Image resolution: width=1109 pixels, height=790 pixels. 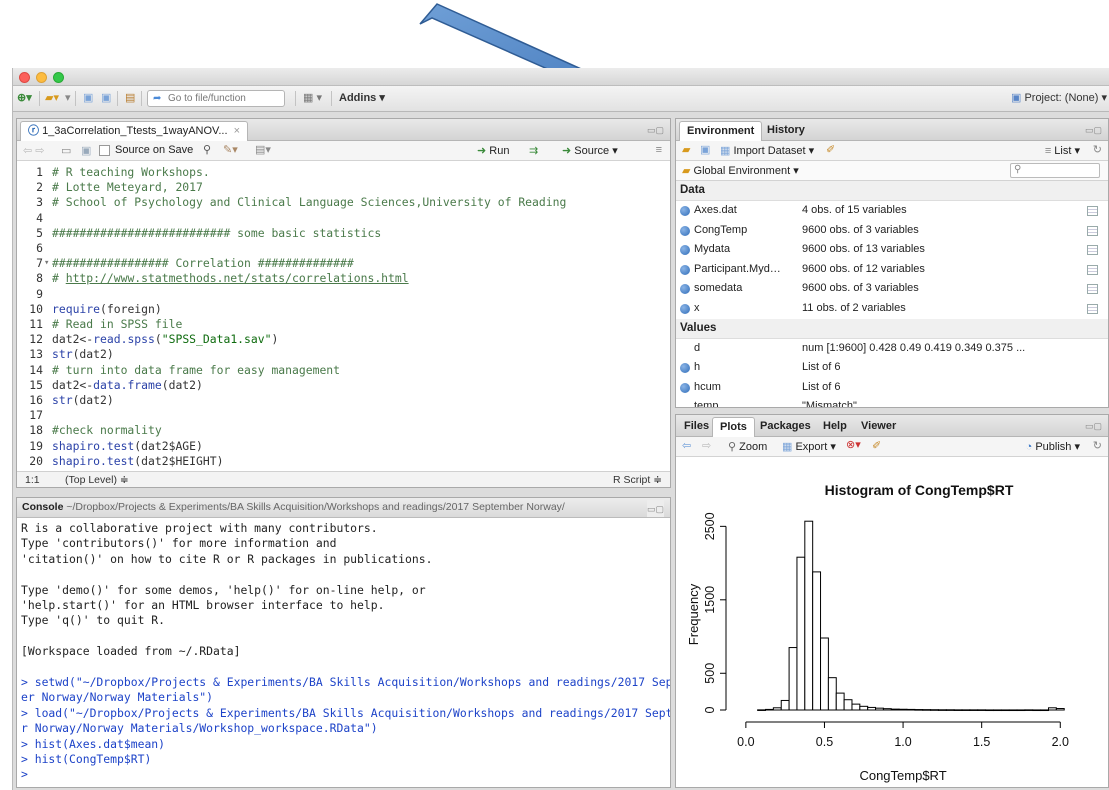 What do you see at coordinates (786, 131) in the screenshot?
I see `tab-history: History` at bounding box center [786, 131].